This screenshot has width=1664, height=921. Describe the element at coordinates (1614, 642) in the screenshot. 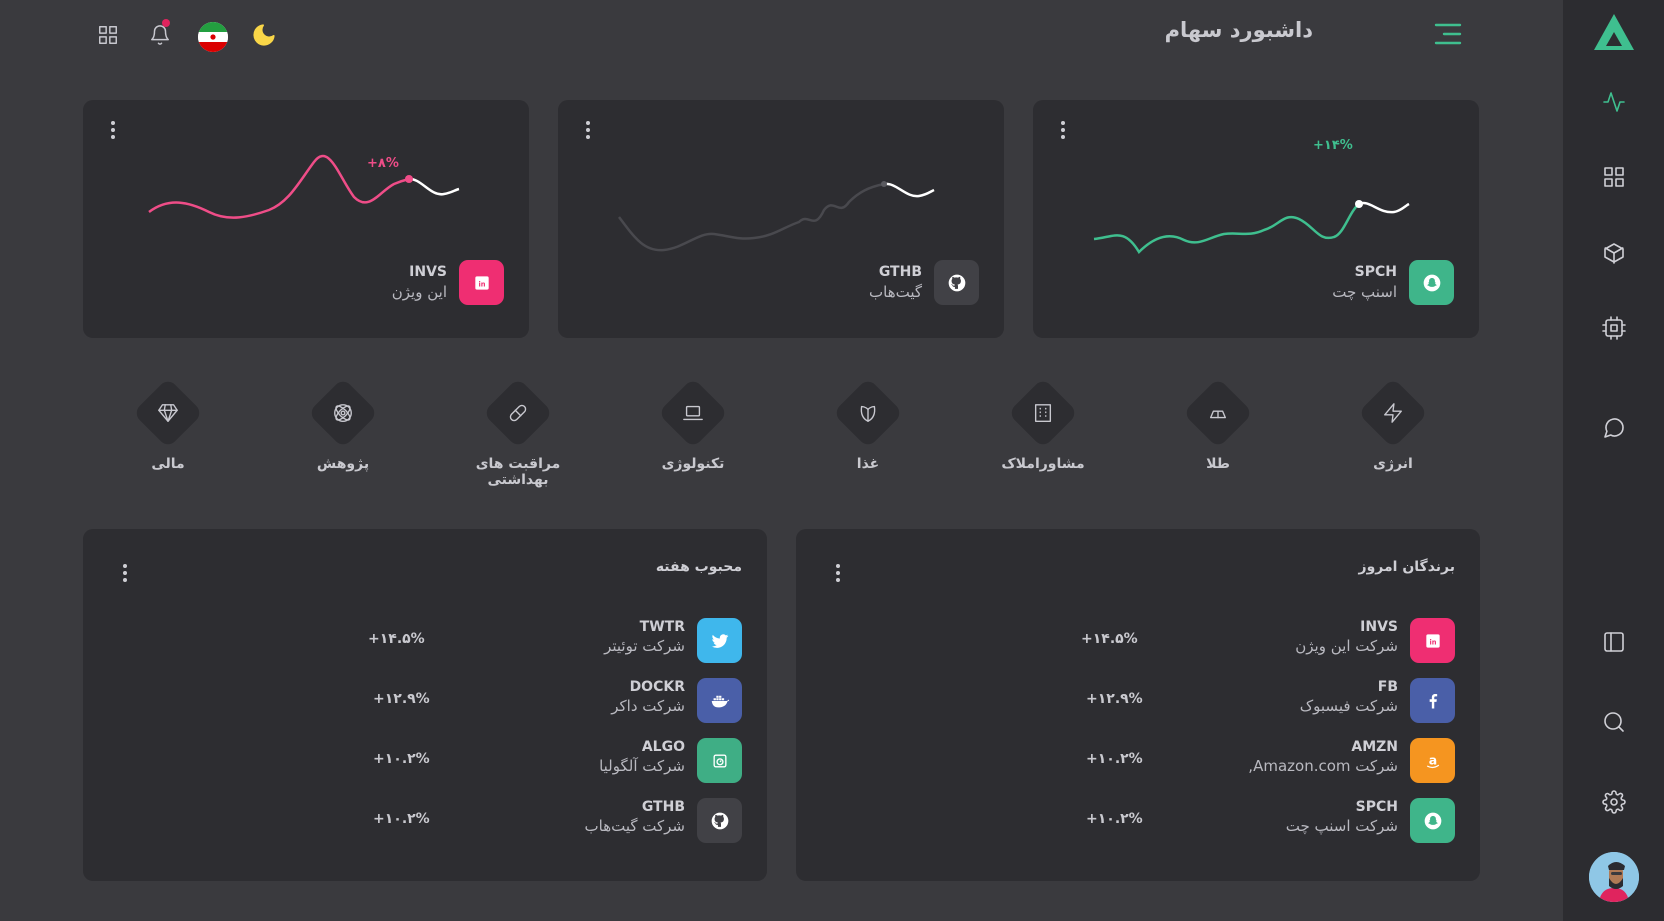

I see `sidebar-icon` at that location.